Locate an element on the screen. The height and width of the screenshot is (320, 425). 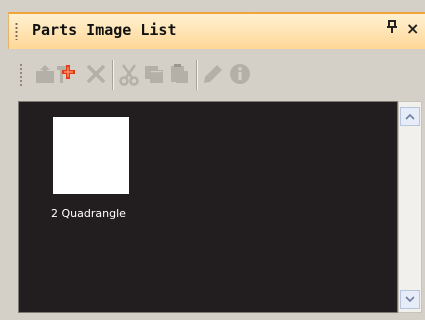
chevron-up-icon is located at coordinates (410, 116).